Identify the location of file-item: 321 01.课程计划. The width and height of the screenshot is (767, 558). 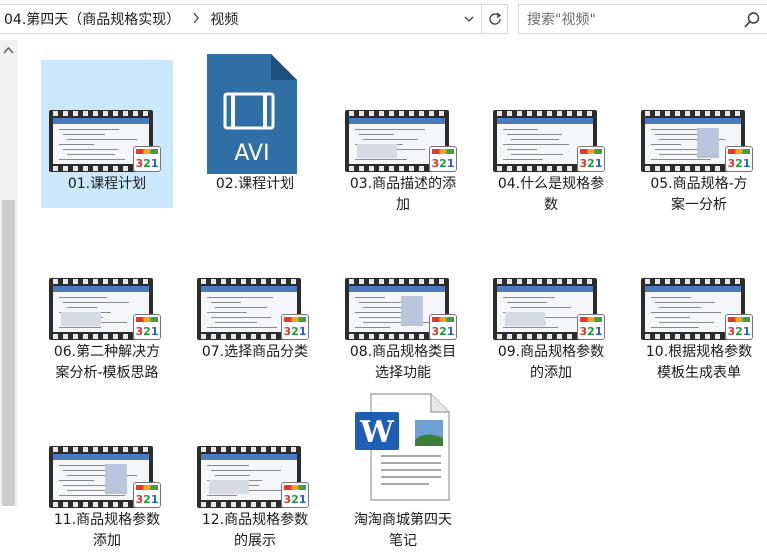
(107, 135).